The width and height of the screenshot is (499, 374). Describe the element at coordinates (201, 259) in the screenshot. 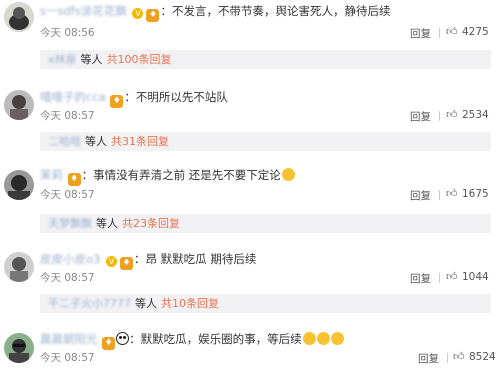

I see `comment-text: 昂 默默吃瓜 期待后续` at that location.